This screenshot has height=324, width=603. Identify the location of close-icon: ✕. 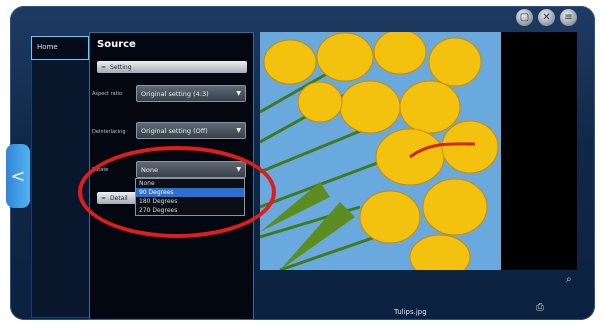
(546, 17).